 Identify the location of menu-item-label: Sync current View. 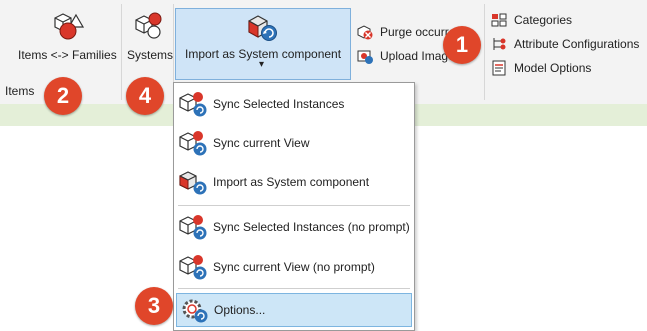
(261, 143).